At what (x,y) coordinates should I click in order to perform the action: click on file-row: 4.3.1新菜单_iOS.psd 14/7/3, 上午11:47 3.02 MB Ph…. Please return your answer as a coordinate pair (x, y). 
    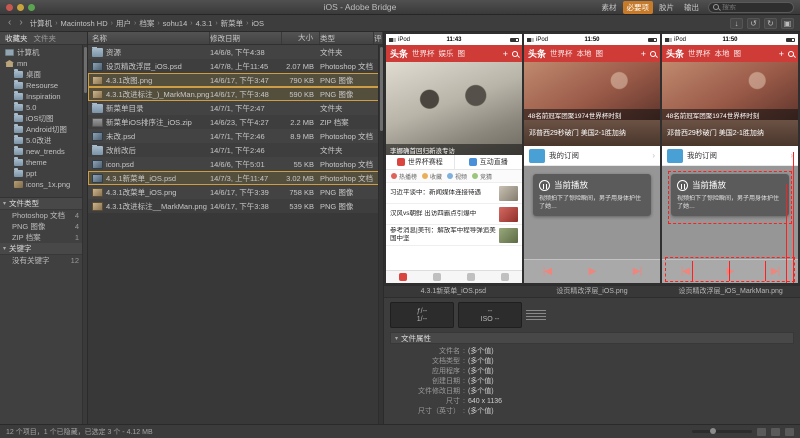
    Looking at the image, I should click on (235, 178).